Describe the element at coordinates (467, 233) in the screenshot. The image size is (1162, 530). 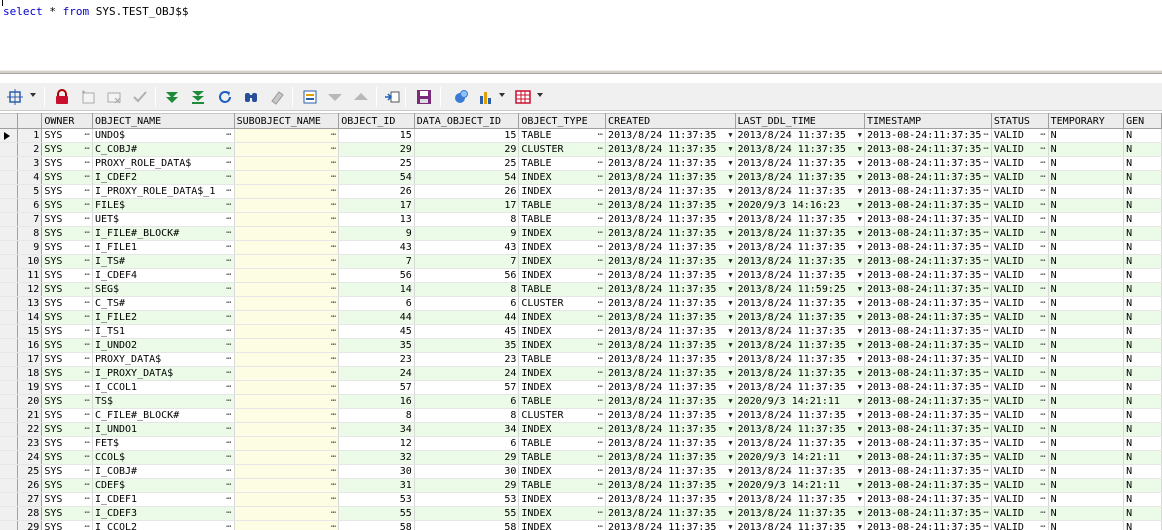
I see `cell-data-object-id: 9` at that location.